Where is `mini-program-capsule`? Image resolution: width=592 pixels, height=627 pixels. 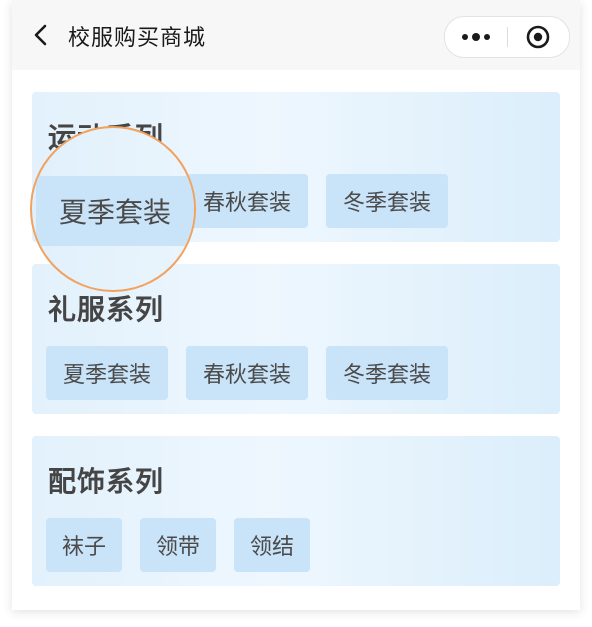 mini-program-capsule is located at coordinates (507, 37).